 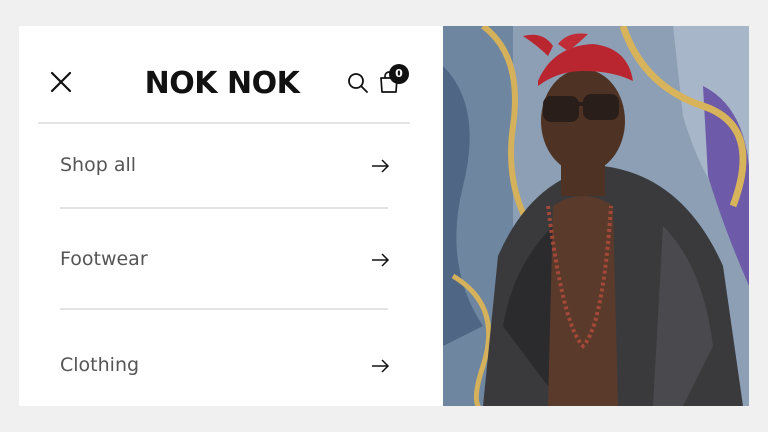 What do you see at coordinates (399, 74) in the screenshot?
I see `cart-count-badge: 0` at bounding box center [399, 74].